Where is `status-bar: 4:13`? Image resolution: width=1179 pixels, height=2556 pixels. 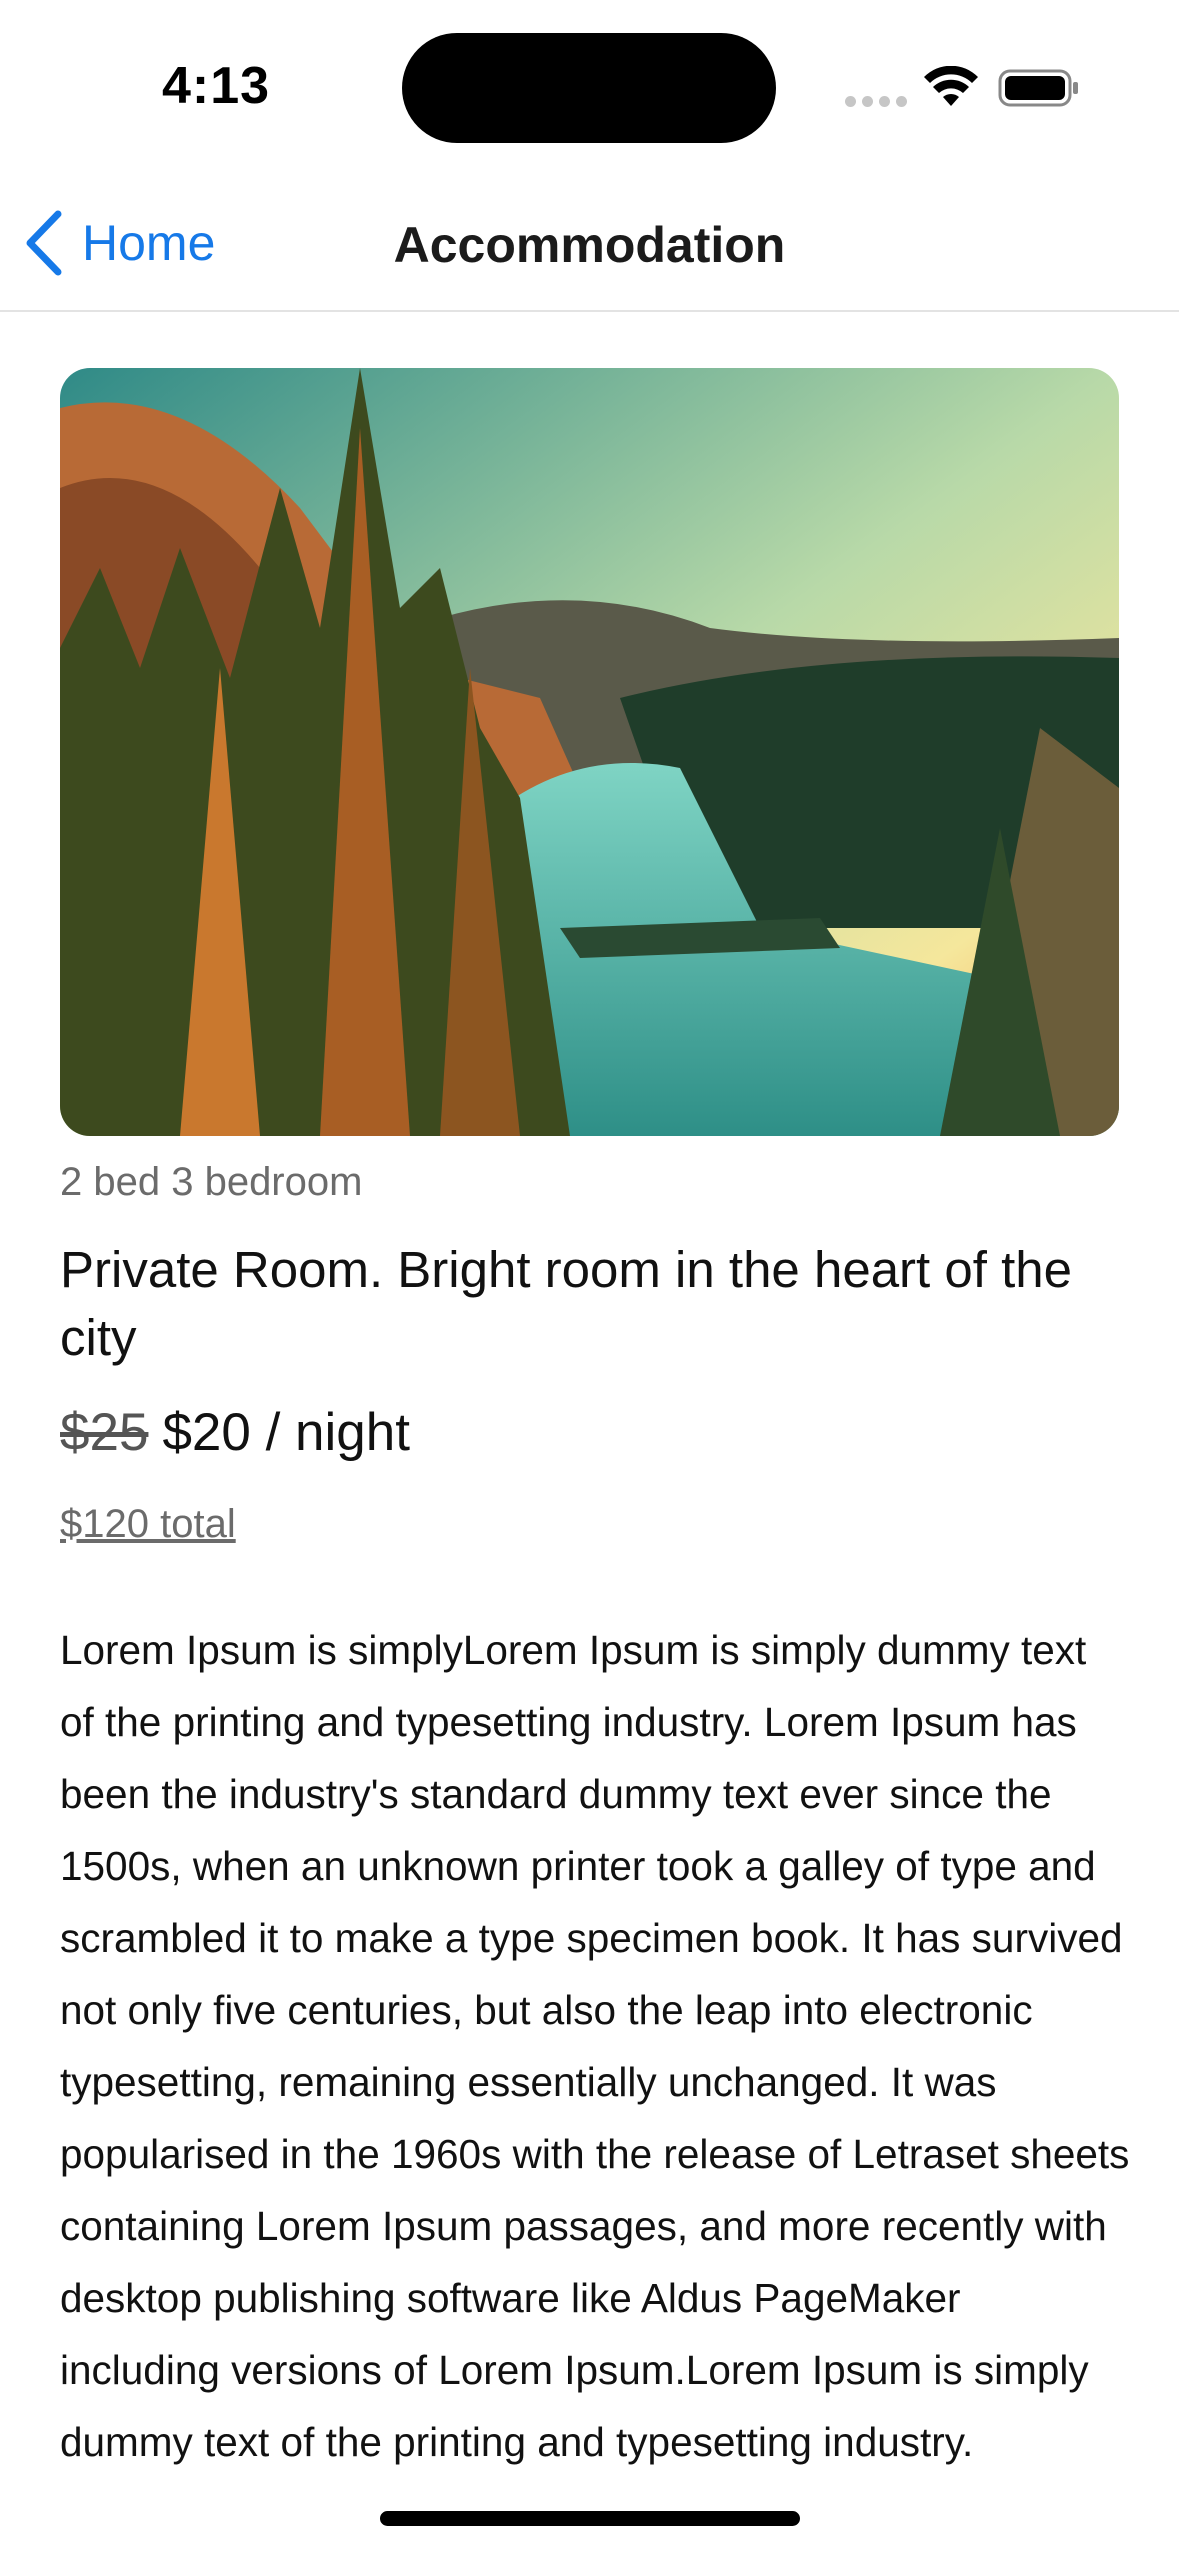 status-bar: 4:13 is located at coordinates (589, 85).